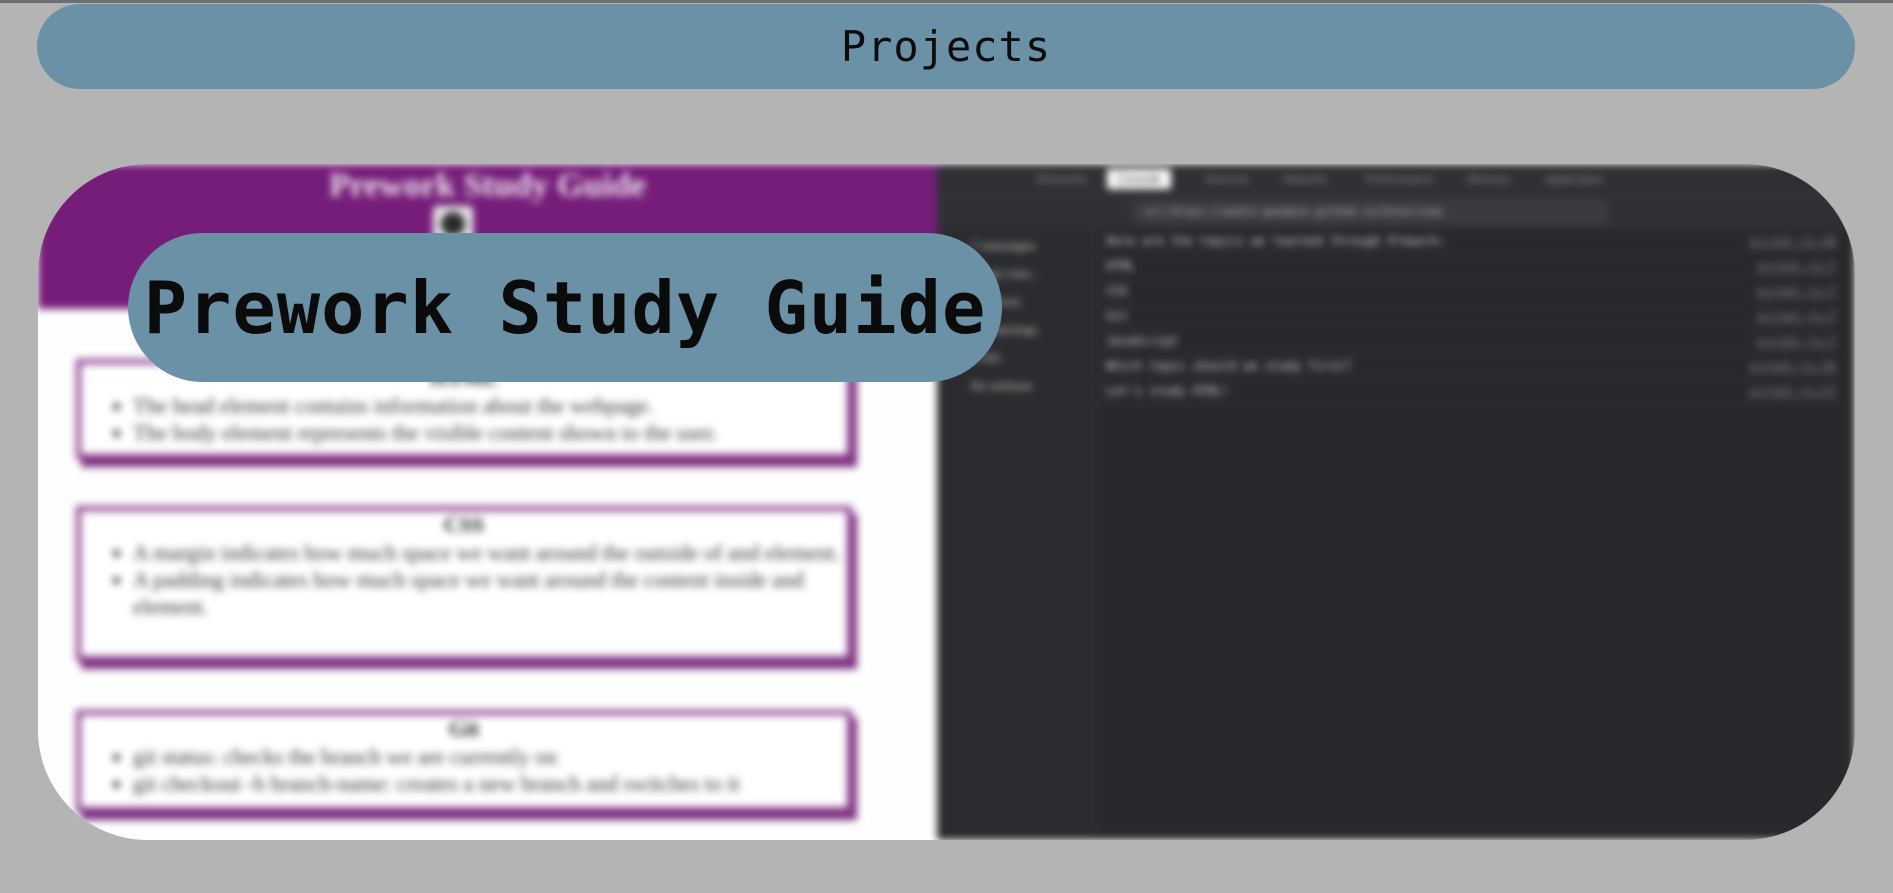 The width and height of the screenshot is (1893, 893). What do you see at coordinates (487, 185) in the screenshot?
I see `study-guide-heading: Prework Study Guide` at bounding box center [487, 185].